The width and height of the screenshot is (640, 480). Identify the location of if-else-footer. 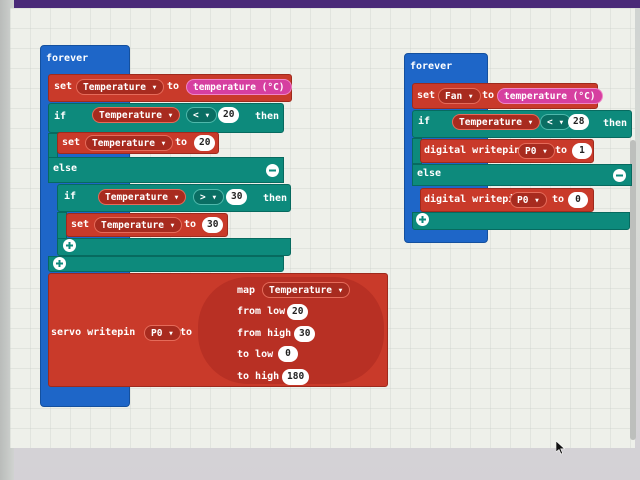
(166, 264).